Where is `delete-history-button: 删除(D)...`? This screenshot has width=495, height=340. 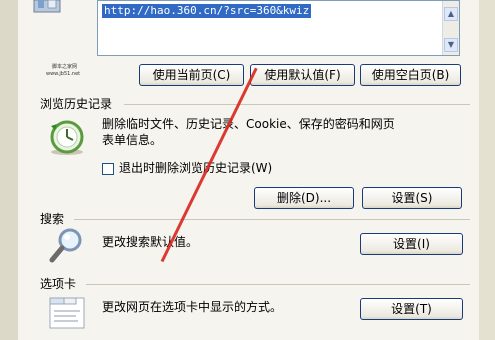 delete-history-button: 删除(D)... is located at coordinates (304, 198).